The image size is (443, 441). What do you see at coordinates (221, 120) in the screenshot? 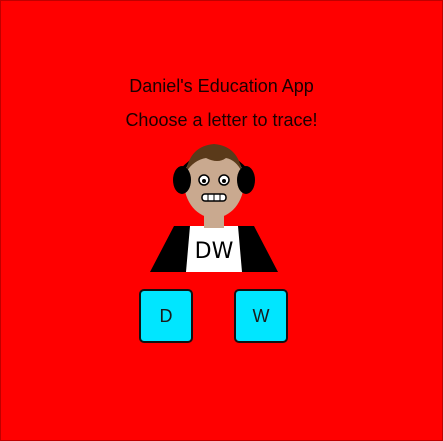
I see `instruction-text: Choose a letter to trace!` at bounding box center [221, 120].